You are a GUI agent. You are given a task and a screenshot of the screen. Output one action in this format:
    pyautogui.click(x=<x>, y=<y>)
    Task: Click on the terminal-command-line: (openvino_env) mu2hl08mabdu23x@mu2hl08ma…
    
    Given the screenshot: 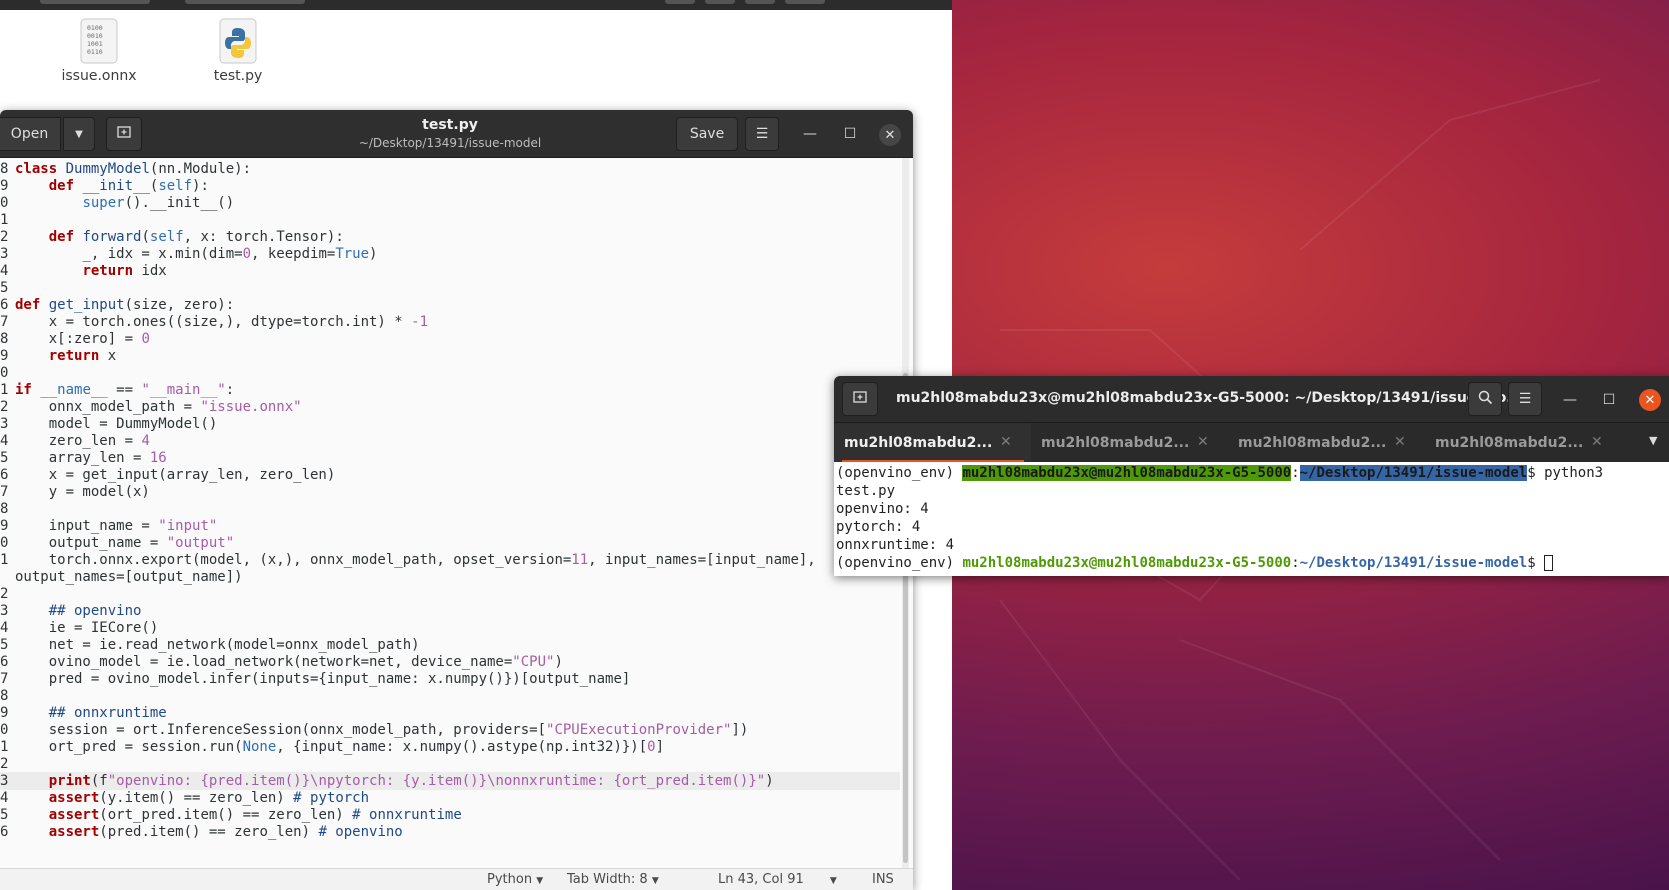 What is the action you would take?
    pyautogui.click(x=1220, y=473)
    